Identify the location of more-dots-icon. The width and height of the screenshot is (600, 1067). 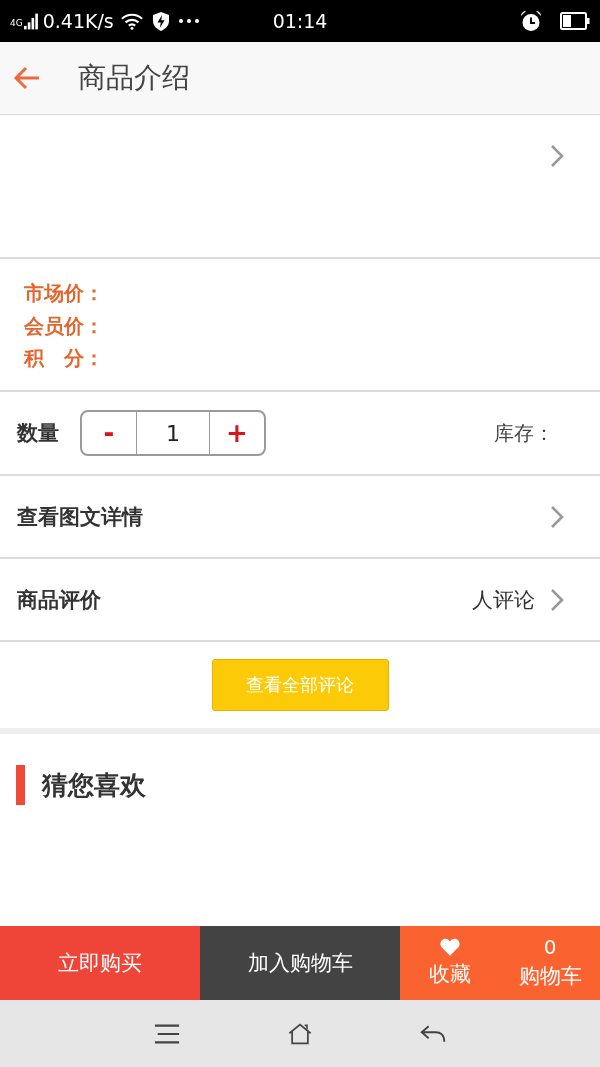
(188, 21).